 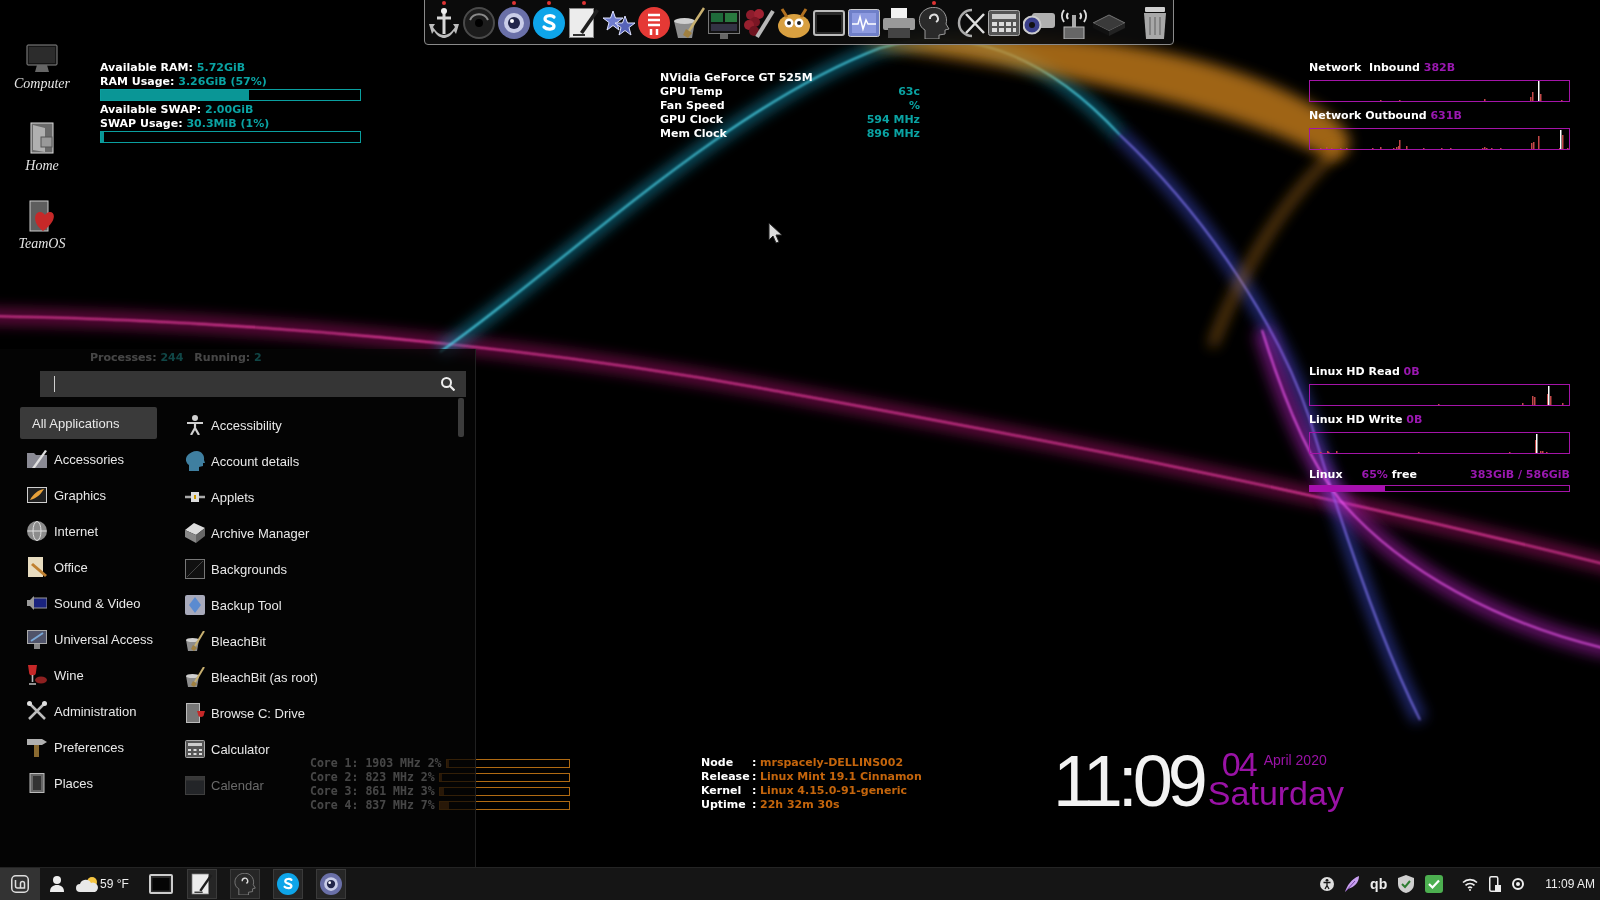 What do you see at coordinates (228, 123) in the screenshot?
I see `memory-stat-value: 30.3MiB (1%)` at bounding box center [228, 123].